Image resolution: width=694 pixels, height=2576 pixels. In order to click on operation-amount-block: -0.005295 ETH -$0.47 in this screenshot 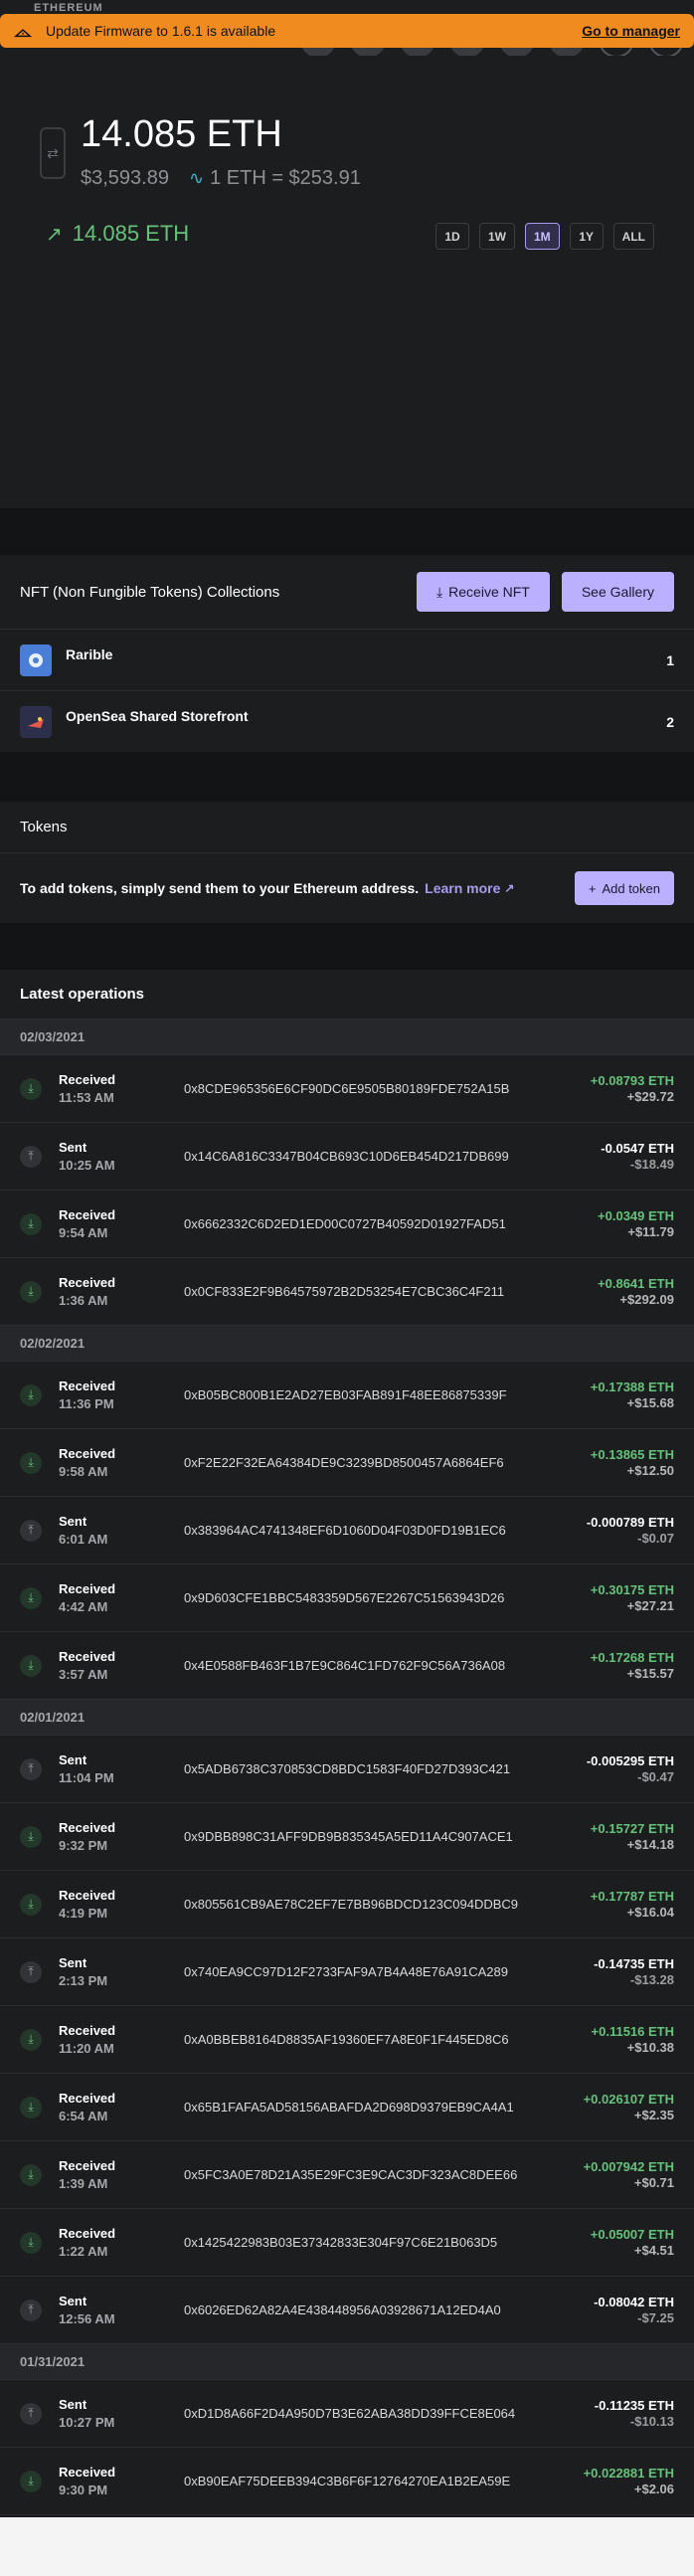, I will do `click(631, 1769)`.